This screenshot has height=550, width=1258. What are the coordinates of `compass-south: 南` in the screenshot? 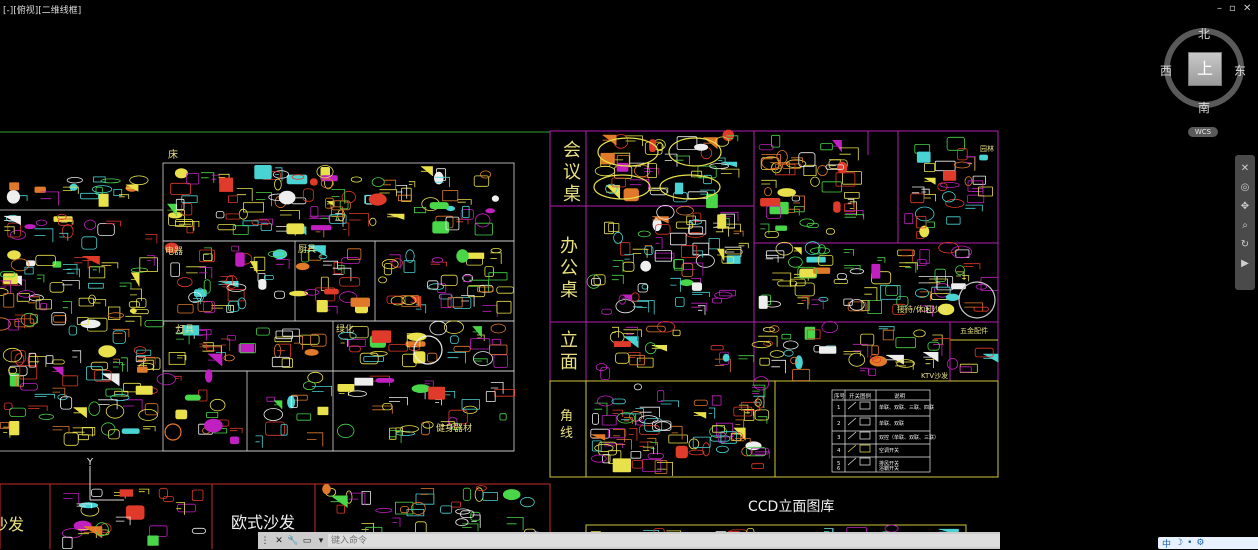 It's located at (1204, 107).